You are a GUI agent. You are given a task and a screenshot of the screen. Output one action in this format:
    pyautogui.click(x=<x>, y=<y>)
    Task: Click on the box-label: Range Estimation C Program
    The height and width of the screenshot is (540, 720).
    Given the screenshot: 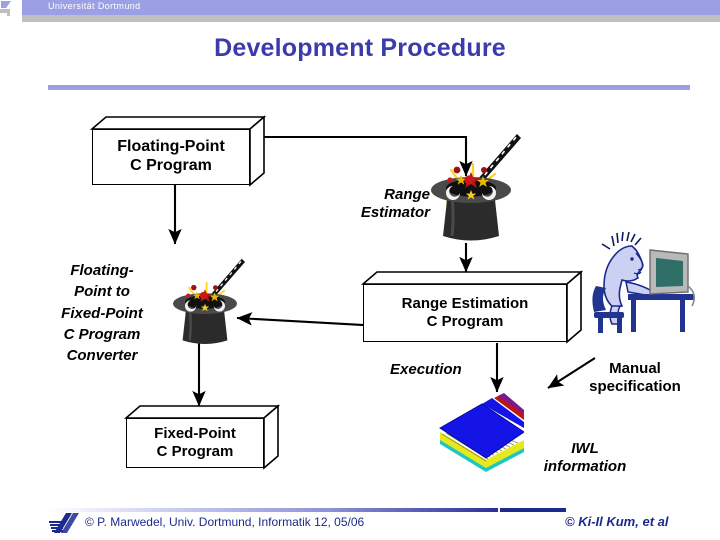 What is the action you would take?
    pyautogui.click(x=465, y=313)
    